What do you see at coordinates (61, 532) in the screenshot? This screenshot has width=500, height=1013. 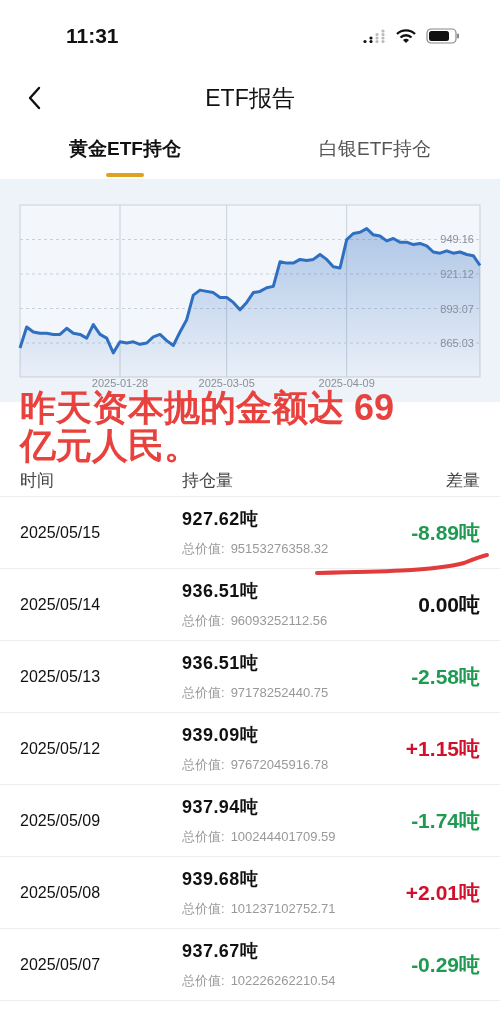 I see `date-text: 2025/05/15` at bounding box center [61, 532].